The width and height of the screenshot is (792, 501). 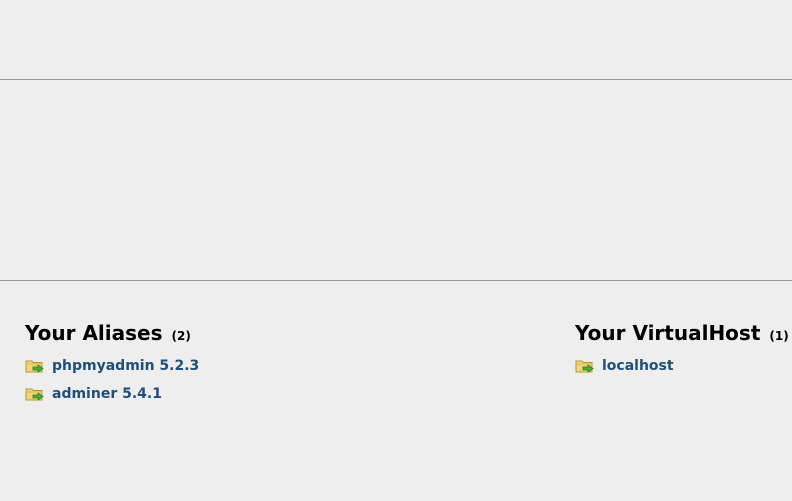 I want to click on aliases-title: Your Aliases, so click(x=94, y=333).